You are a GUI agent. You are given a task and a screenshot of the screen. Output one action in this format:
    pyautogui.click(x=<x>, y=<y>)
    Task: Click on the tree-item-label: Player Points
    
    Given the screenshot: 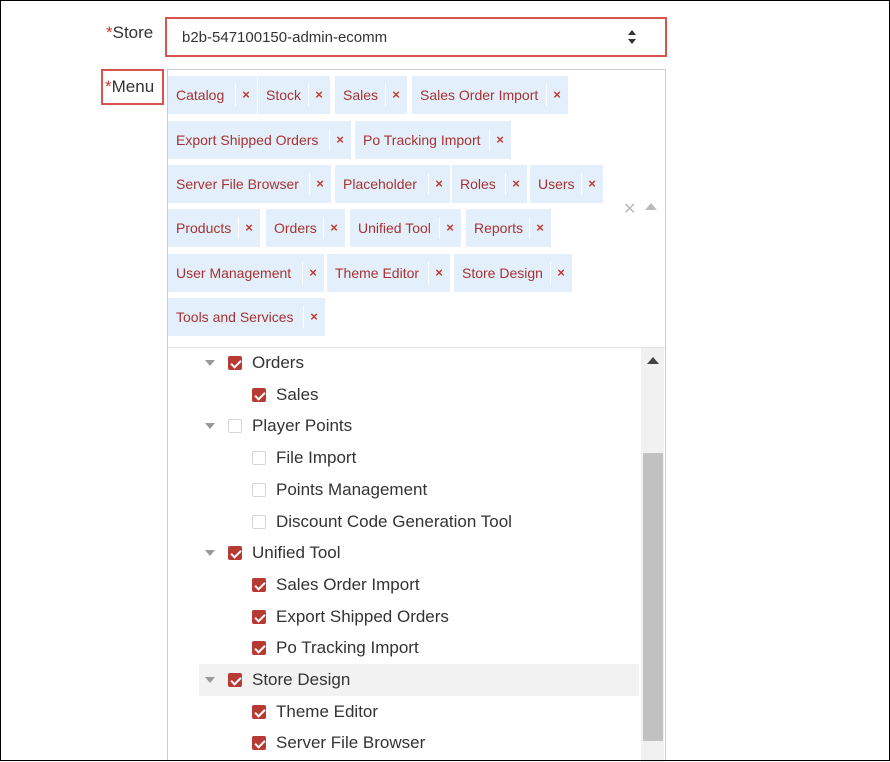 What is the action you would take?
    pyautogui.click(x=302, y=426)
    